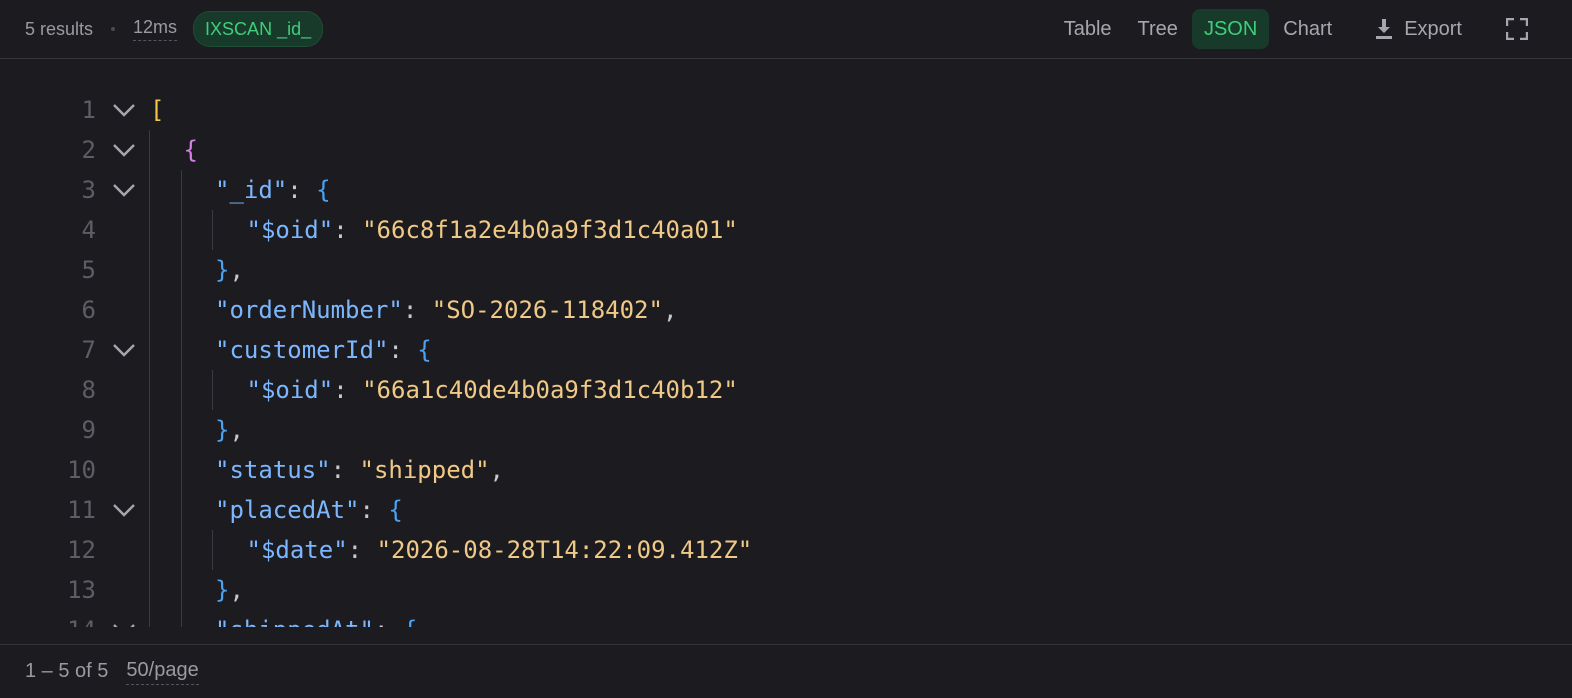 This screenshot has width=1572, height=698. Describe the element at coordinates (162, 672) in the screenshot. I see `page-size-select: 50/page` at that location.